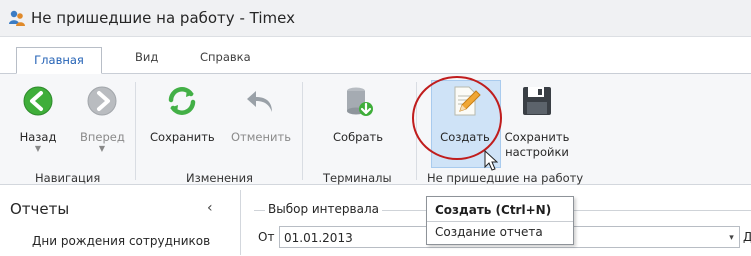 This screenshot has height=256, width=751. I want to click on collect-button: Собрать, so click(358, 114).